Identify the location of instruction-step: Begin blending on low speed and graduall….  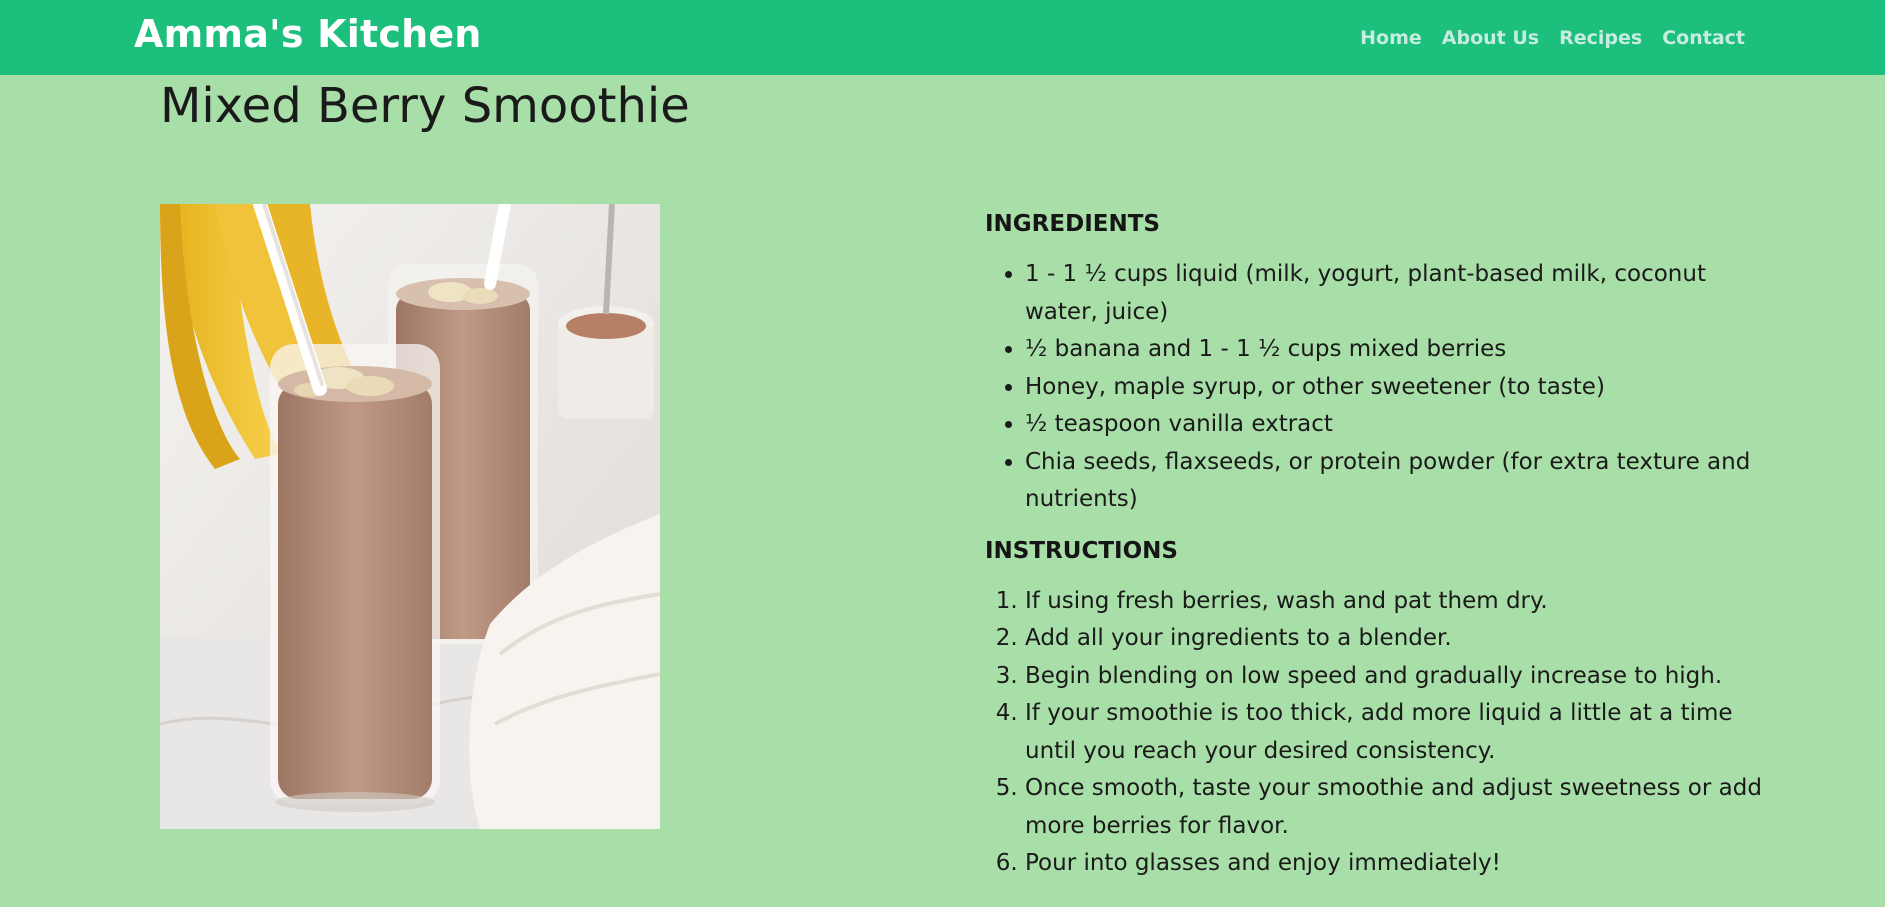
(1395, 677).